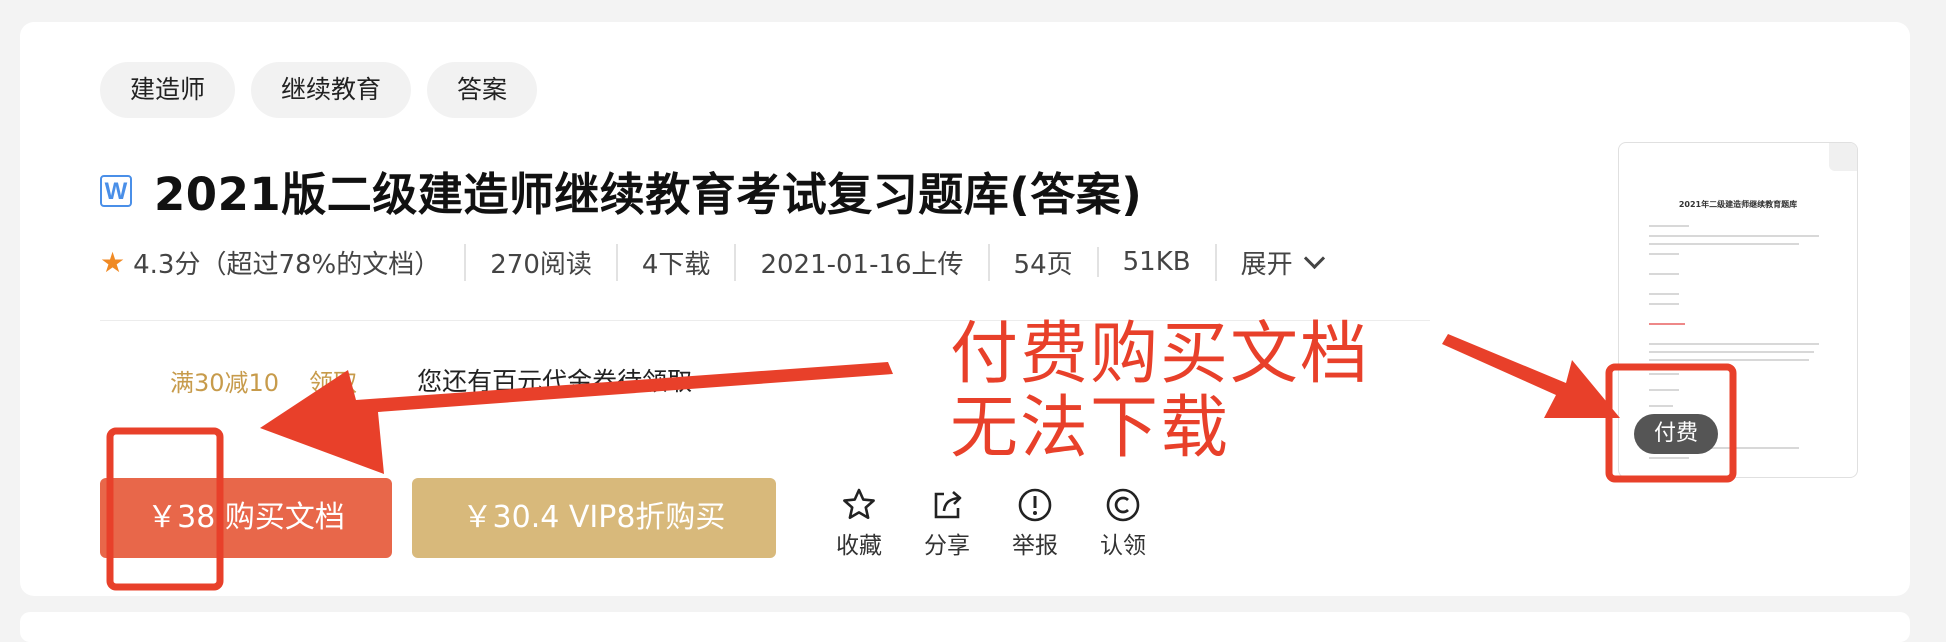 This screenshot has width=1946, height=642. What do you see at coordinates (1266, 264) in the screenshot?
I see `expand-label: 展开` at bounding box center [1266, 264].